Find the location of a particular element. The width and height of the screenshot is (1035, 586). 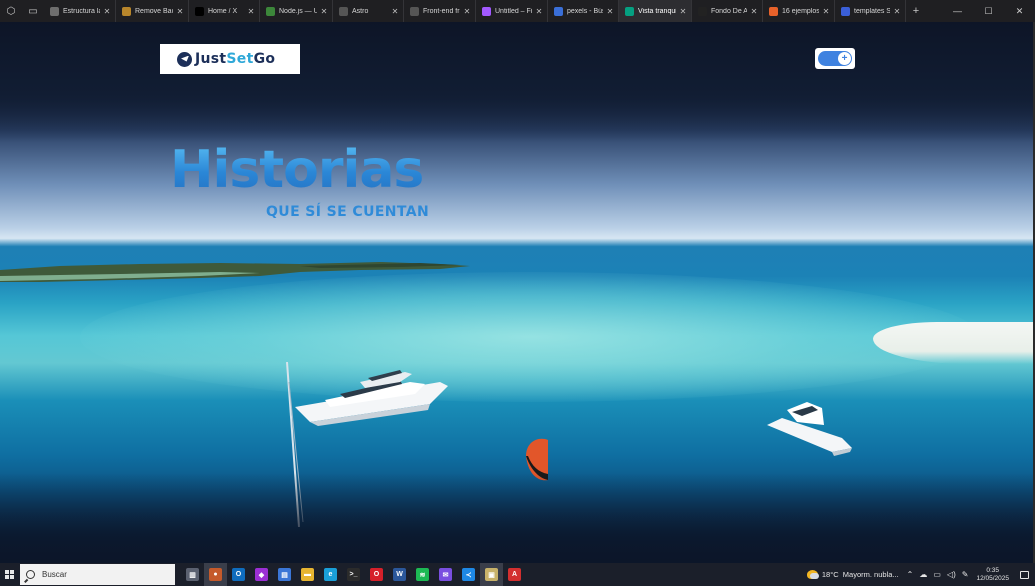

tab-label: pexels - Búsq is located at coordinates (585, 11).